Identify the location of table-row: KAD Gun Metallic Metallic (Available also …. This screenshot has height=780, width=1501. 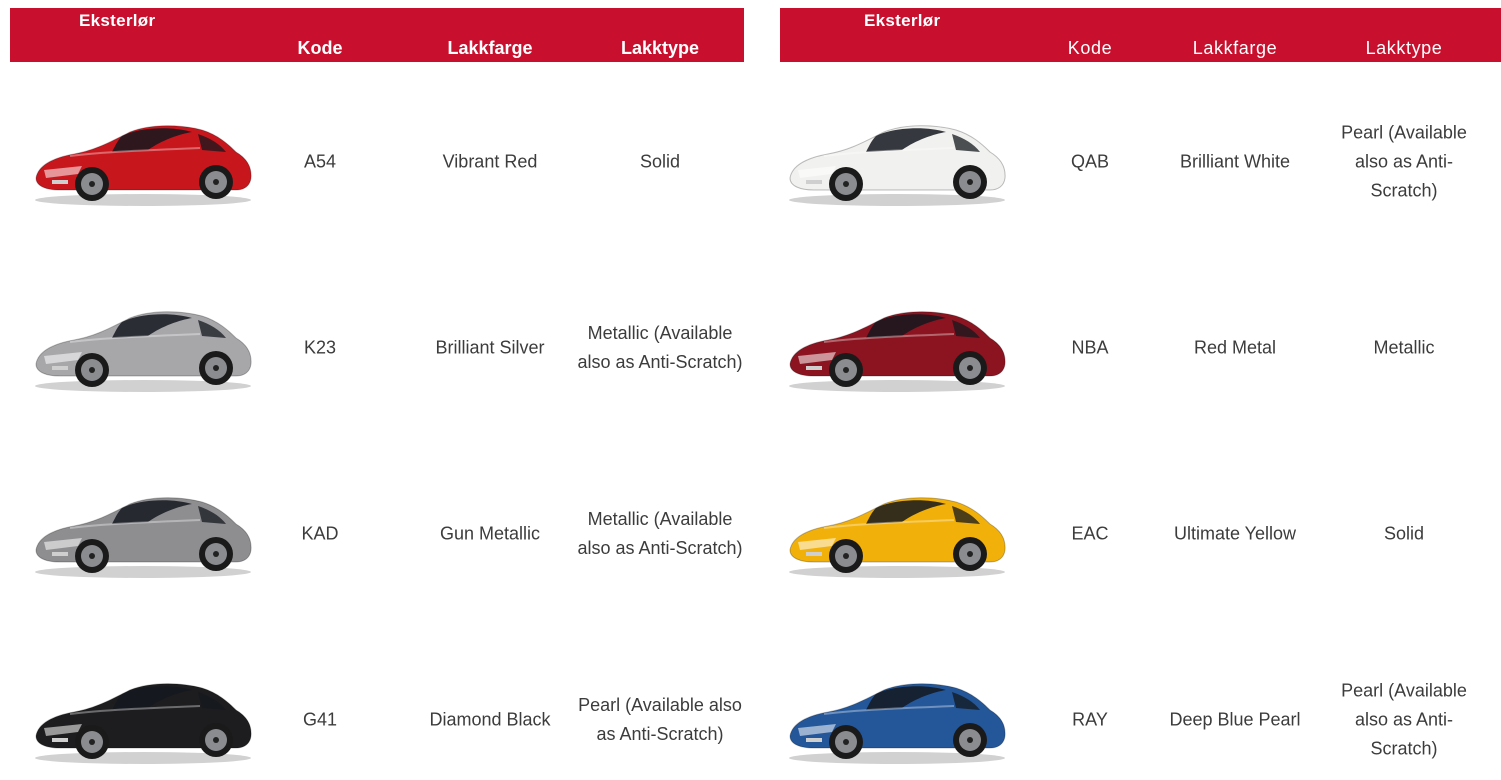
(377, 534).